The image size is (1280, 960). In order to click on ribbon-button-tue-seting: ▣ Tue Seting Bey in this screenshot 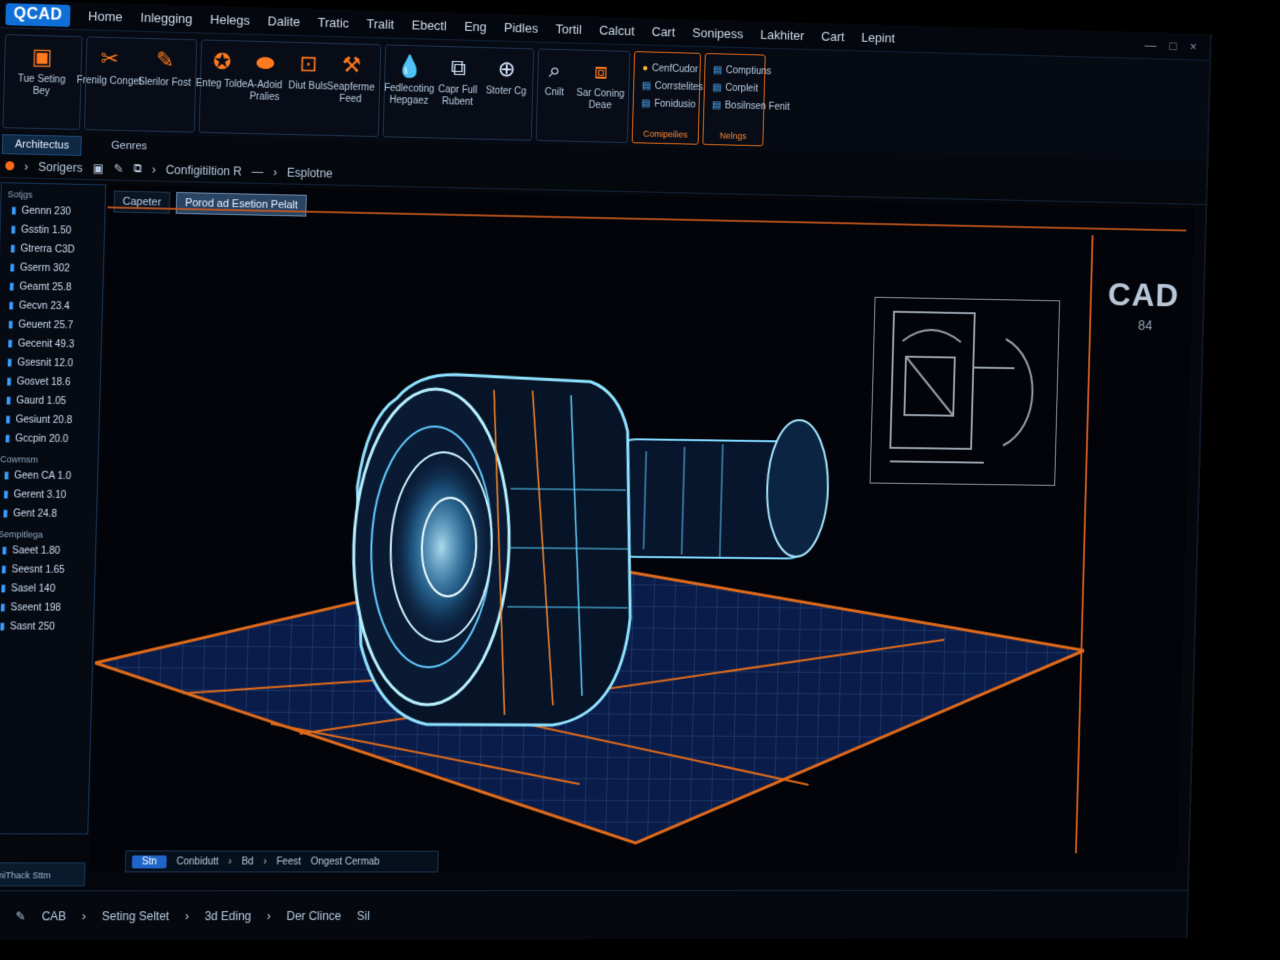, I will do `click(41, 71)`.